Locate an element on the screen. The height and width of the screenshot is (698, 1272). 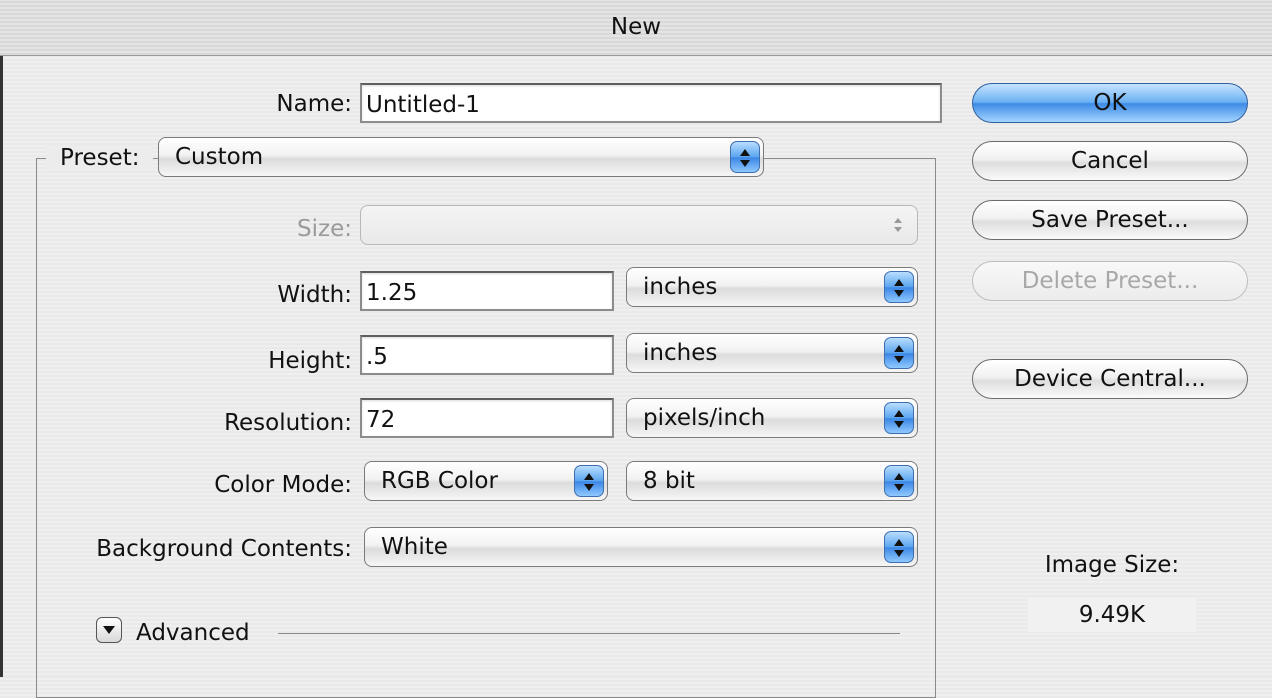
width-unit-value: inches is located at coordinates (680, 287).